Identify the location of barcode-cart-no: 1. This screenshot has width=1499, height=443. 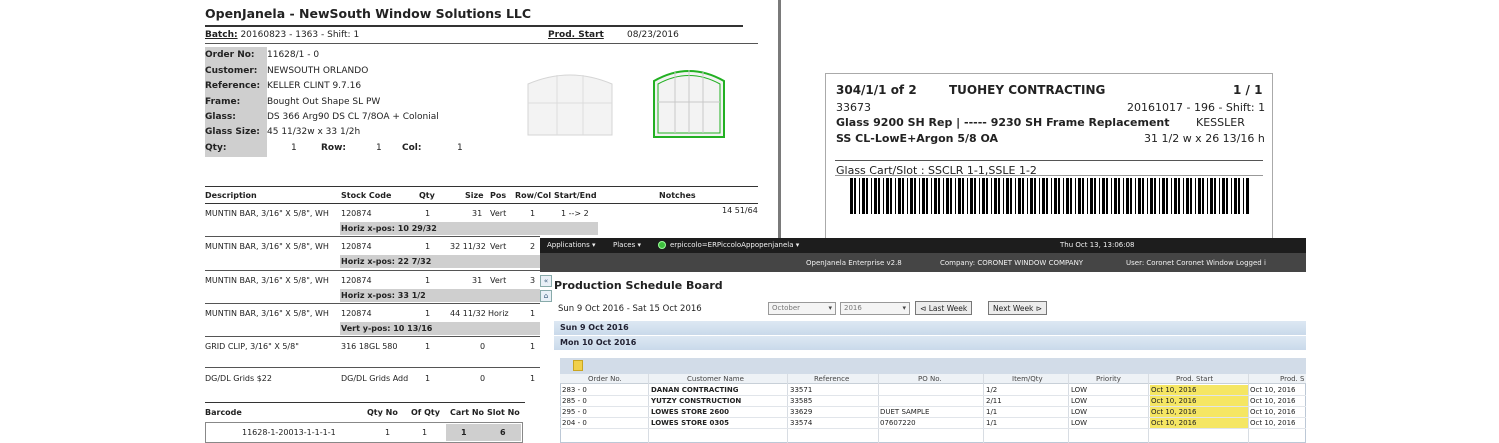
(464, 432).